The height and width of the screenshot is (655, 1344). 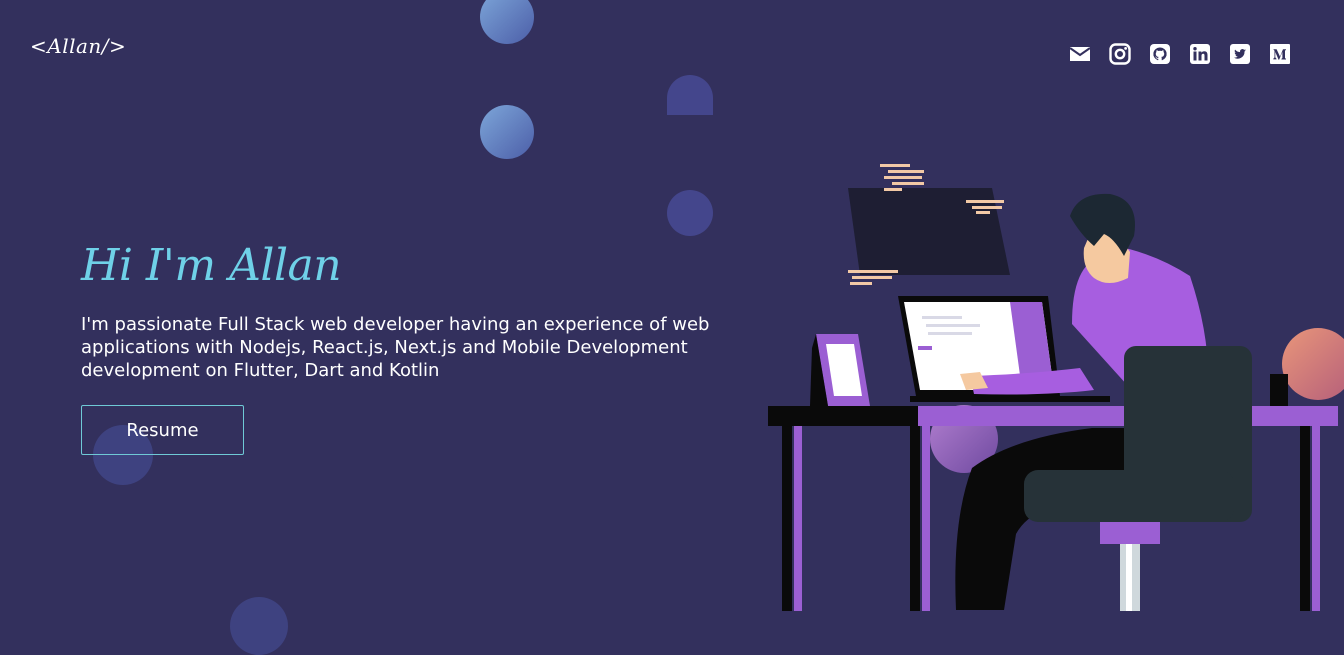 I want to click on medium-link, so click(x=1280, y=54).